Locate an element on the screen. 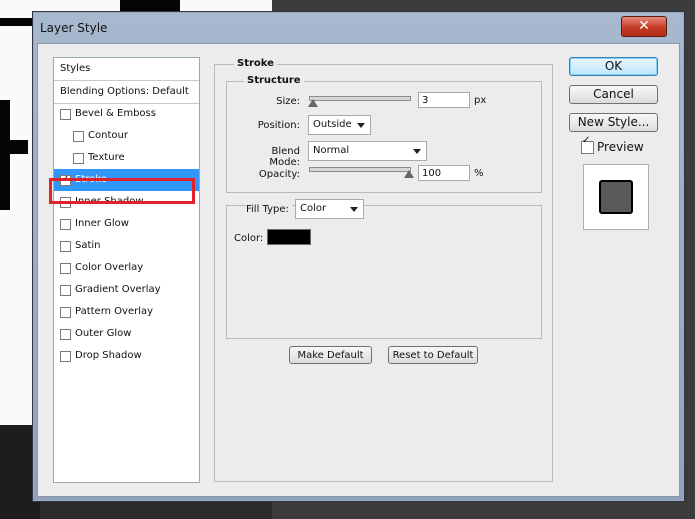  style-item-pattern-overlay: Pattern Overlay is located at coordinates (126, 312).